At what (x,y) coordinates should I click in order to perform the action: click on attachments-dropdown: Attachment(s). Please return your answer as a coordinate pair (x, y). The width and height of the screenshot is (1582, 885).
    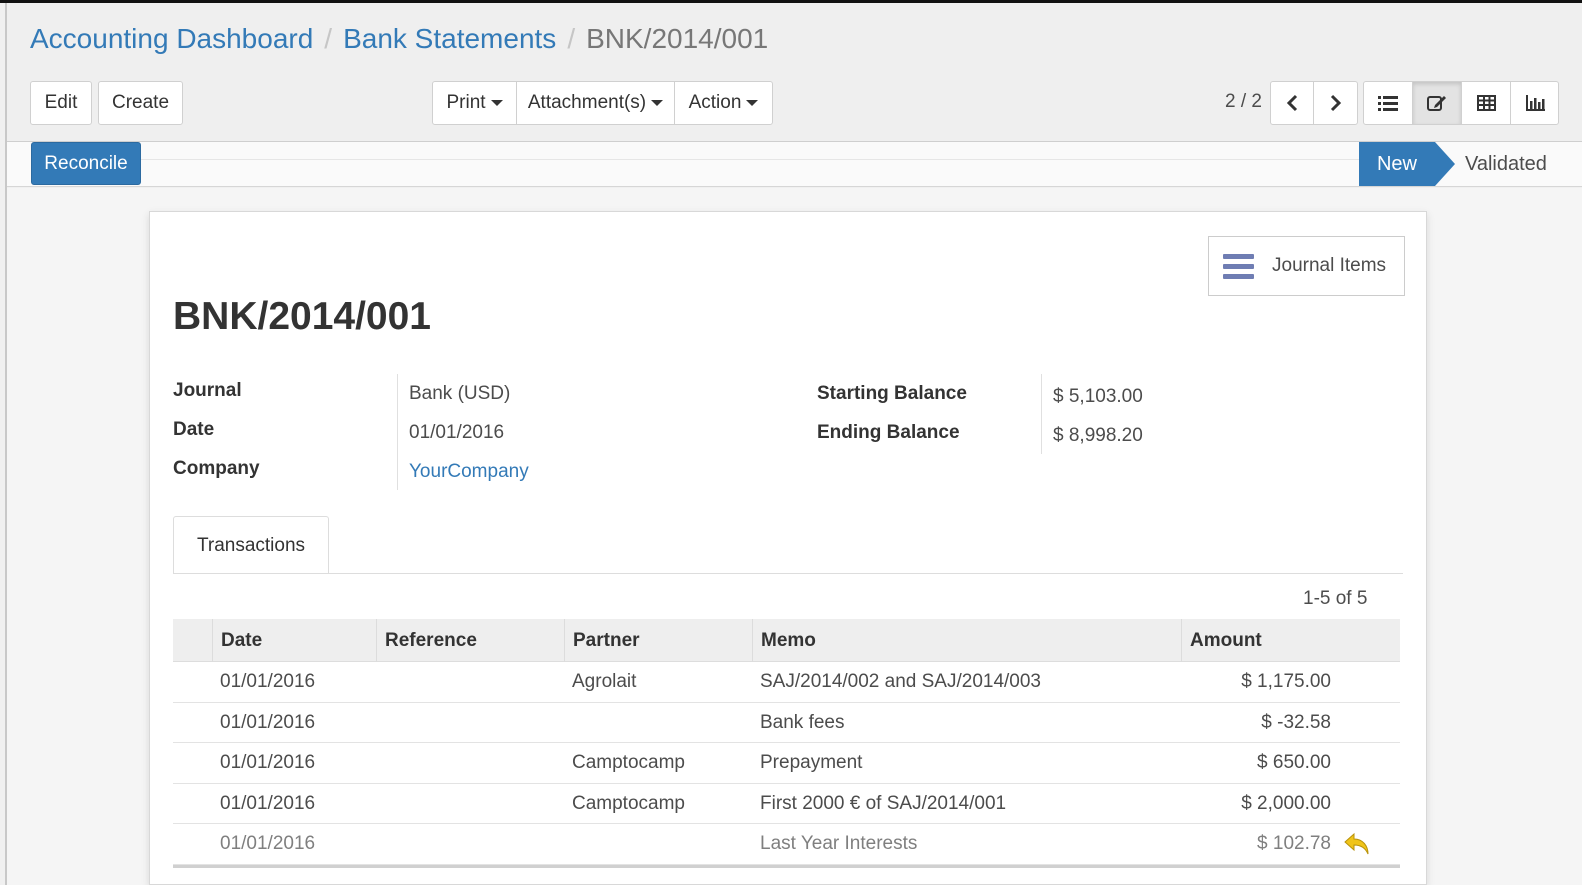
    Looking at the image, I should click on (596, 103).